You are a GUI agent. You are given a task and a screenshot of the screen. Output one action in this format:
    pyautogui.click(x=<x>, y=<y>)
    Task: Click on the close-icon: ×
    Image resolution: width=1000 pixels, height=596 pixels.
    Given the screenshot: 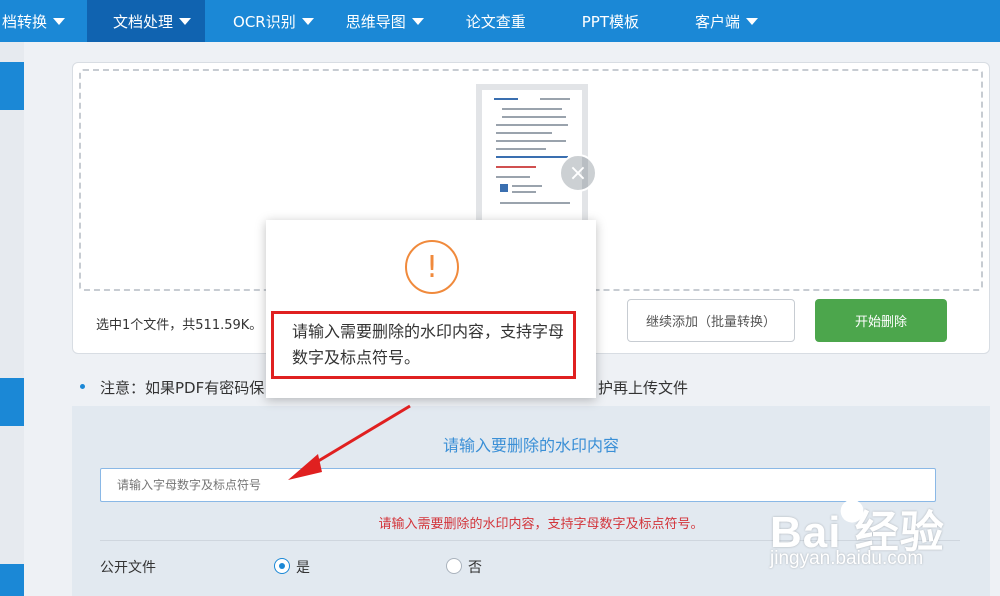 What is the action you would take?
    pyautogui.click(x=578, y=173)
    